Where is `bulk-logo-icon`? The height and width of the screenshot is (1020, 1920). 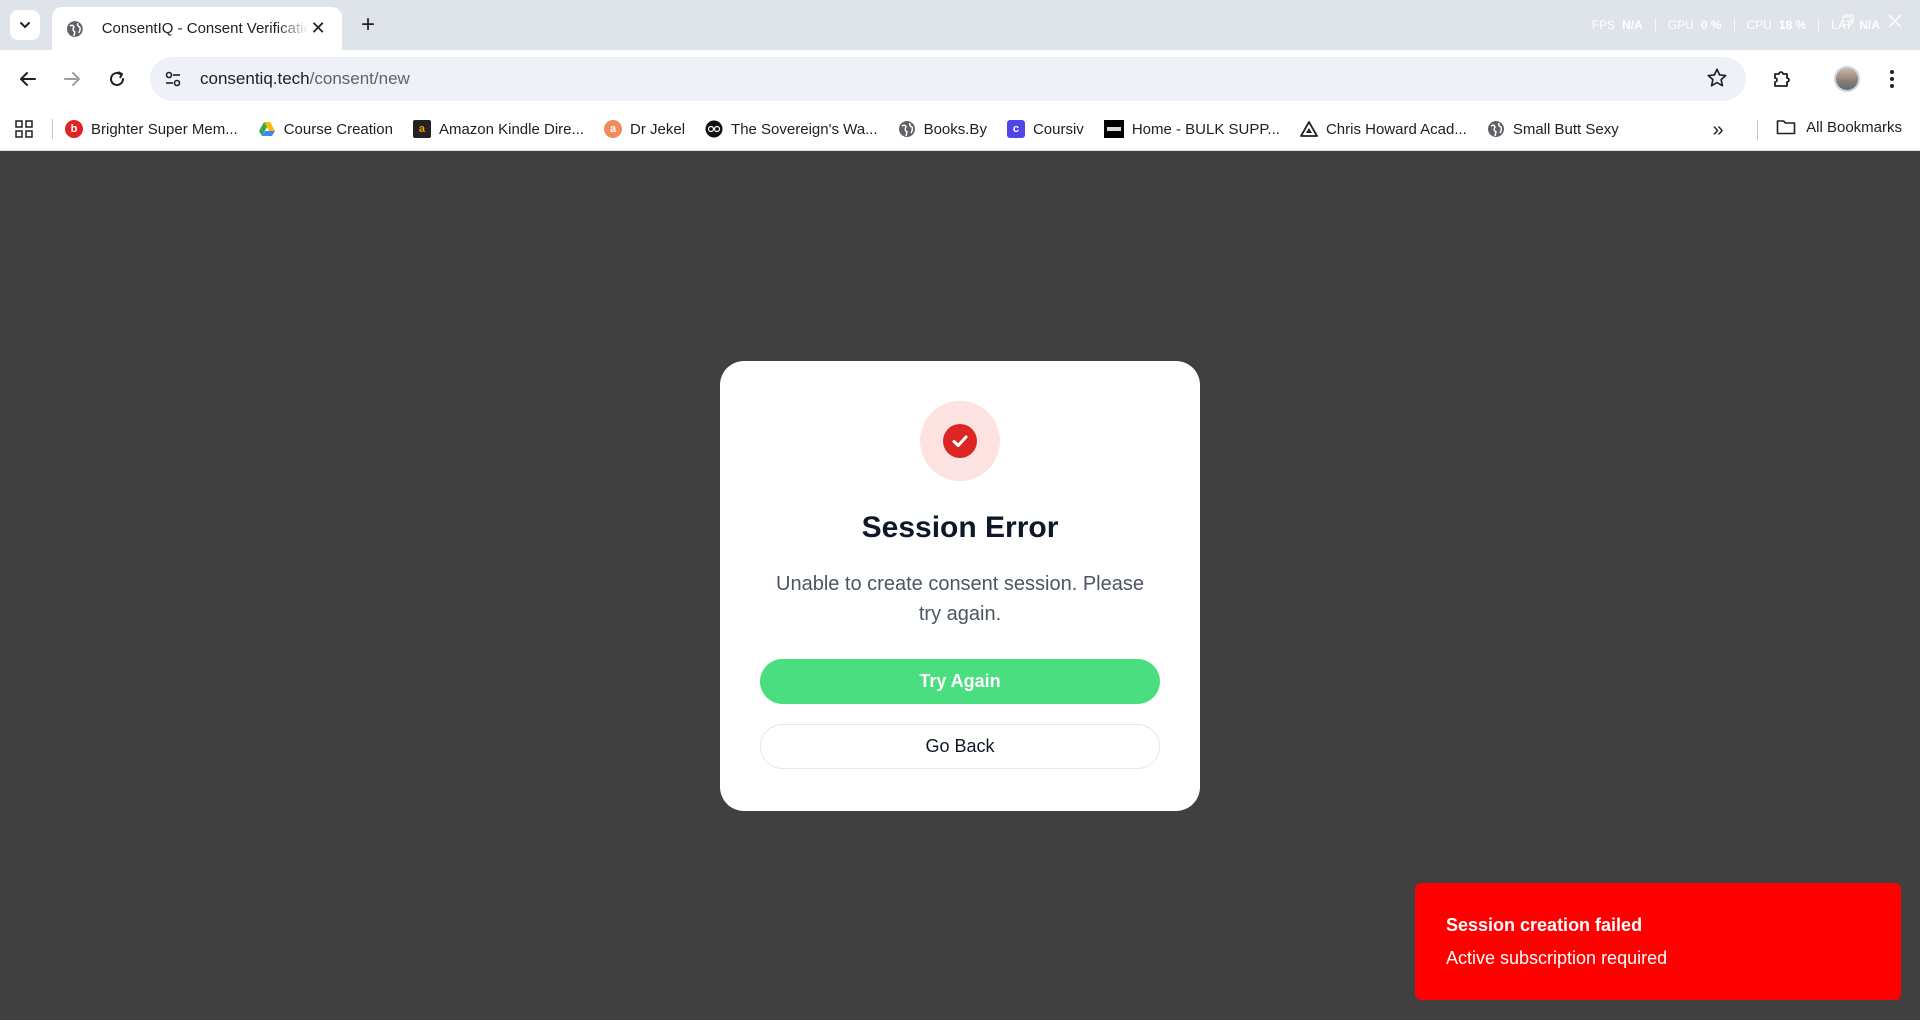
bulk-logo-icon is located at coordinates (1113, 129).